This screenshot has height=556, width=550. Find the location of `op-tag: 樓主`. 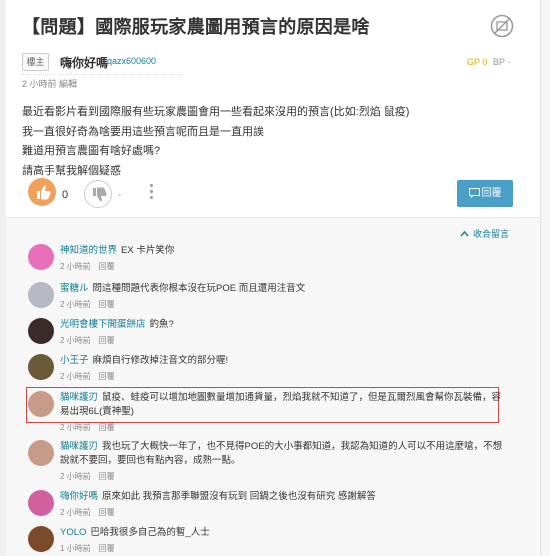

op-tag: 樓主 is located at coordinates (35, 62).